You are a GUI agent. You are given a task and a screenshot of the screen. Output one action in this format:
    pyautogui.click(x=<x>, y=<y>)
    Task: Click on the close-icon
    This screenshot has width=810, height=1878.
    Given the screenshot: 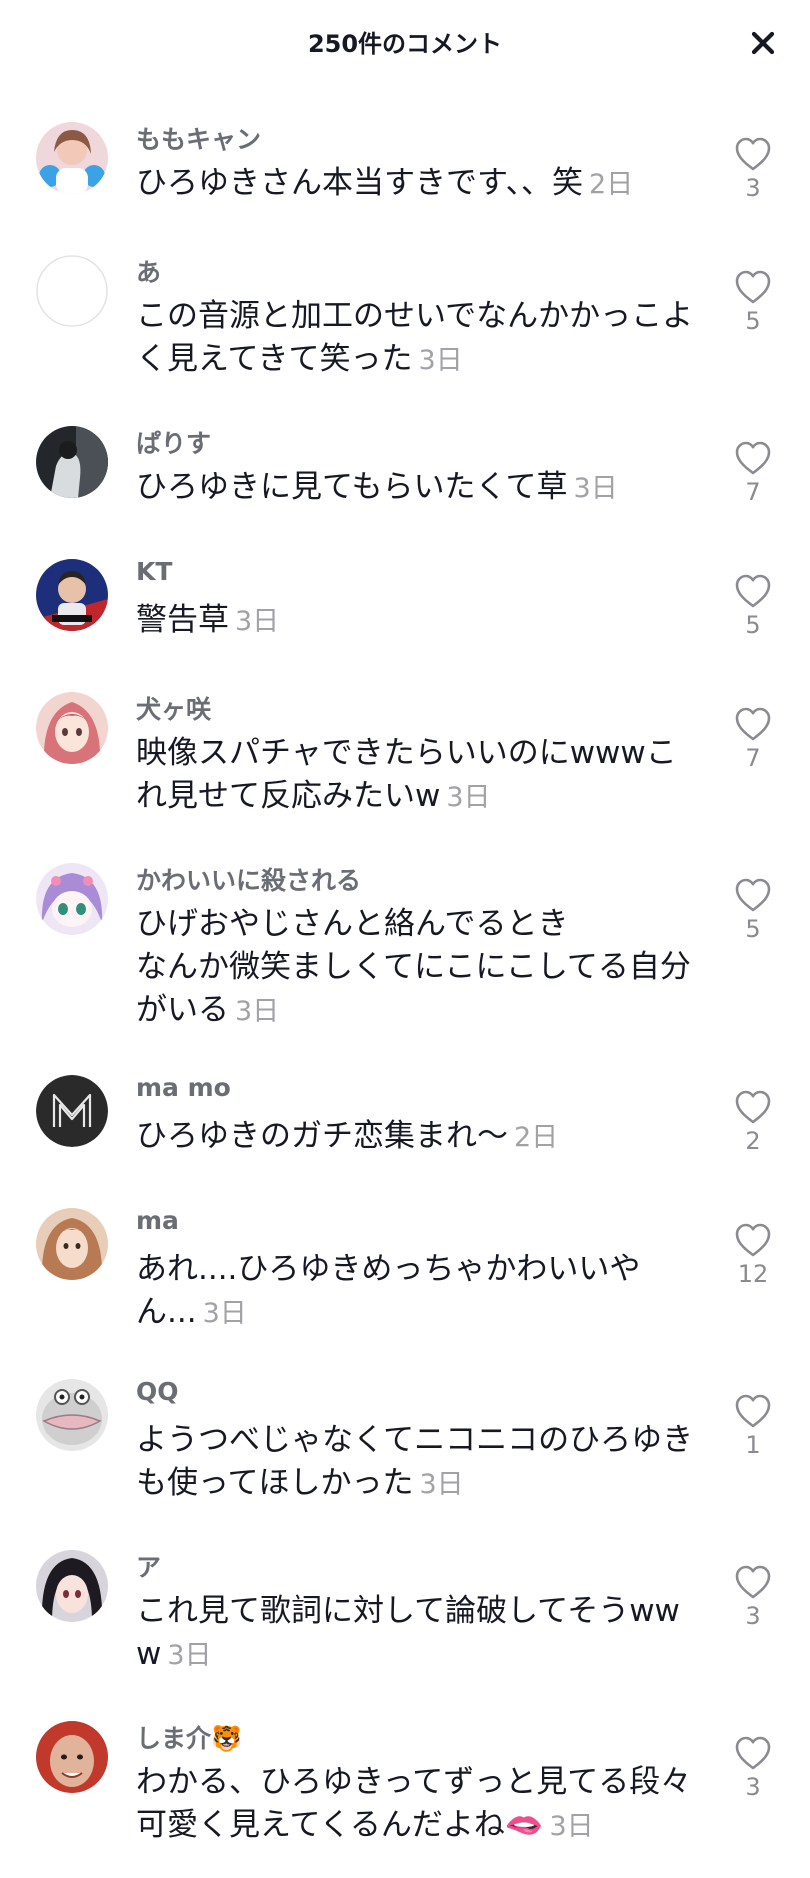 What is the action you would take?
    pyautogui.click(x=763, y=43)
    